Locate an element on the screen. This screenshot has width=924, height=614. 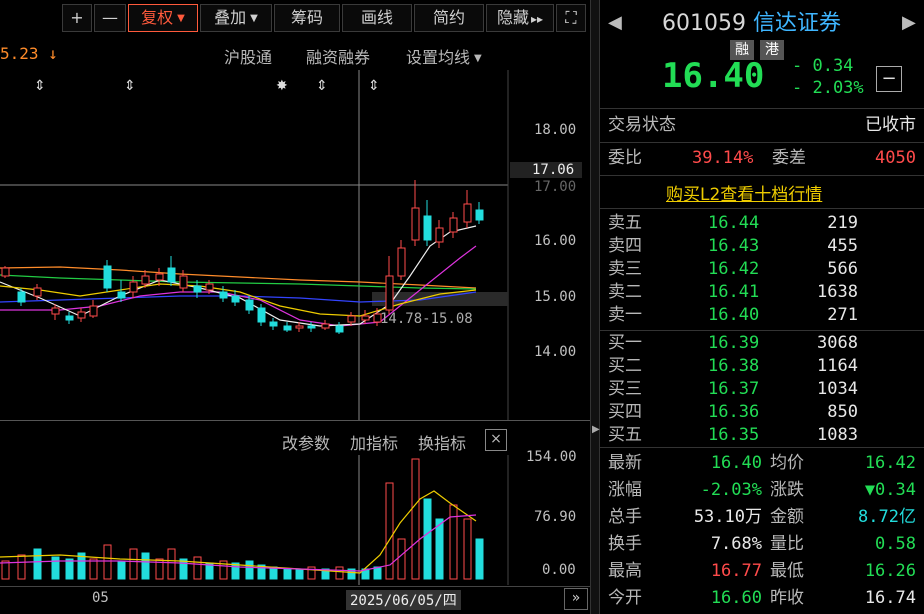
yincang-button: 隐藏 ▸▸ is located at coordinates (520, 18).